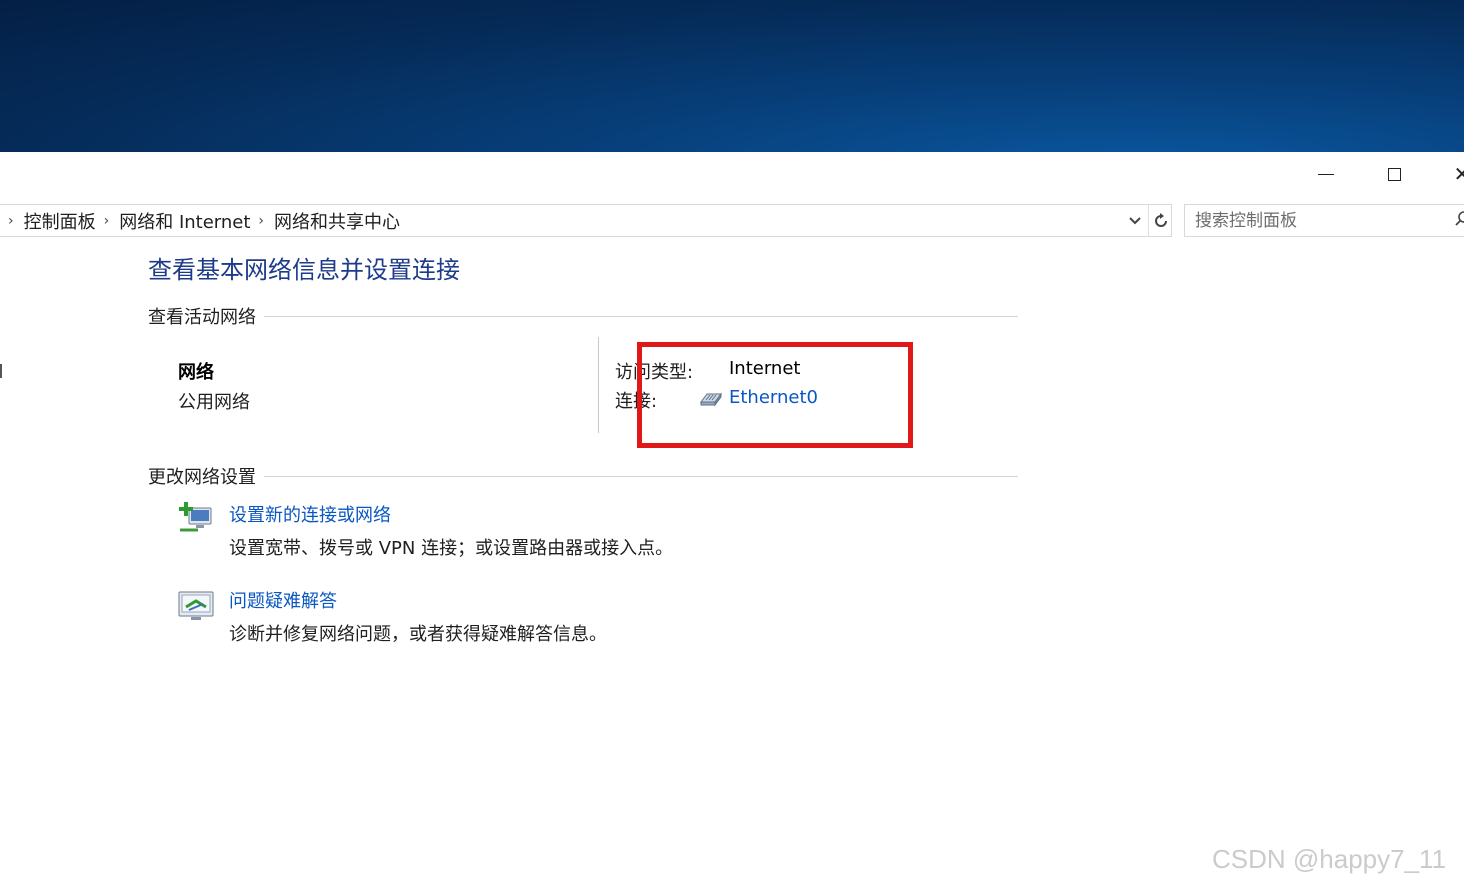 This screenshot has width=1464, height=885. Describe the element at coordinates (195, 517) in the screenshot. I see `new-connection-icon` at that location.